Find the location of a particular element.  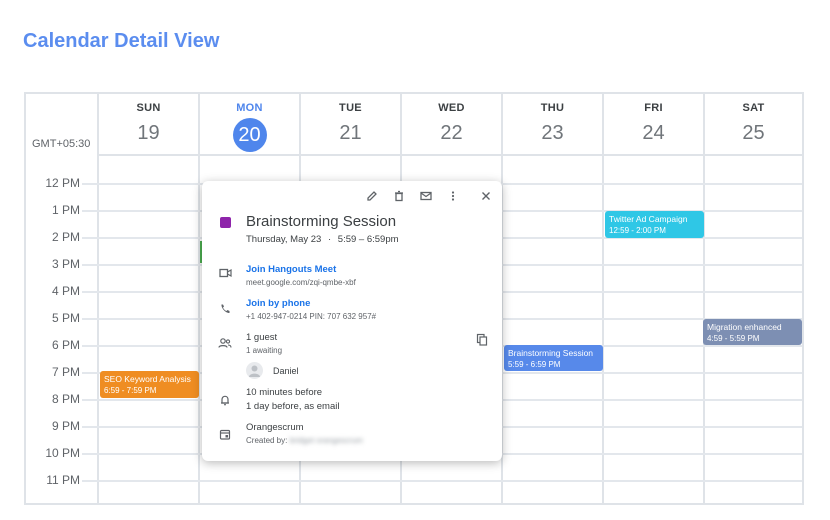

reminder-2: 1 day before, as email is located at coordinates (293, 406).